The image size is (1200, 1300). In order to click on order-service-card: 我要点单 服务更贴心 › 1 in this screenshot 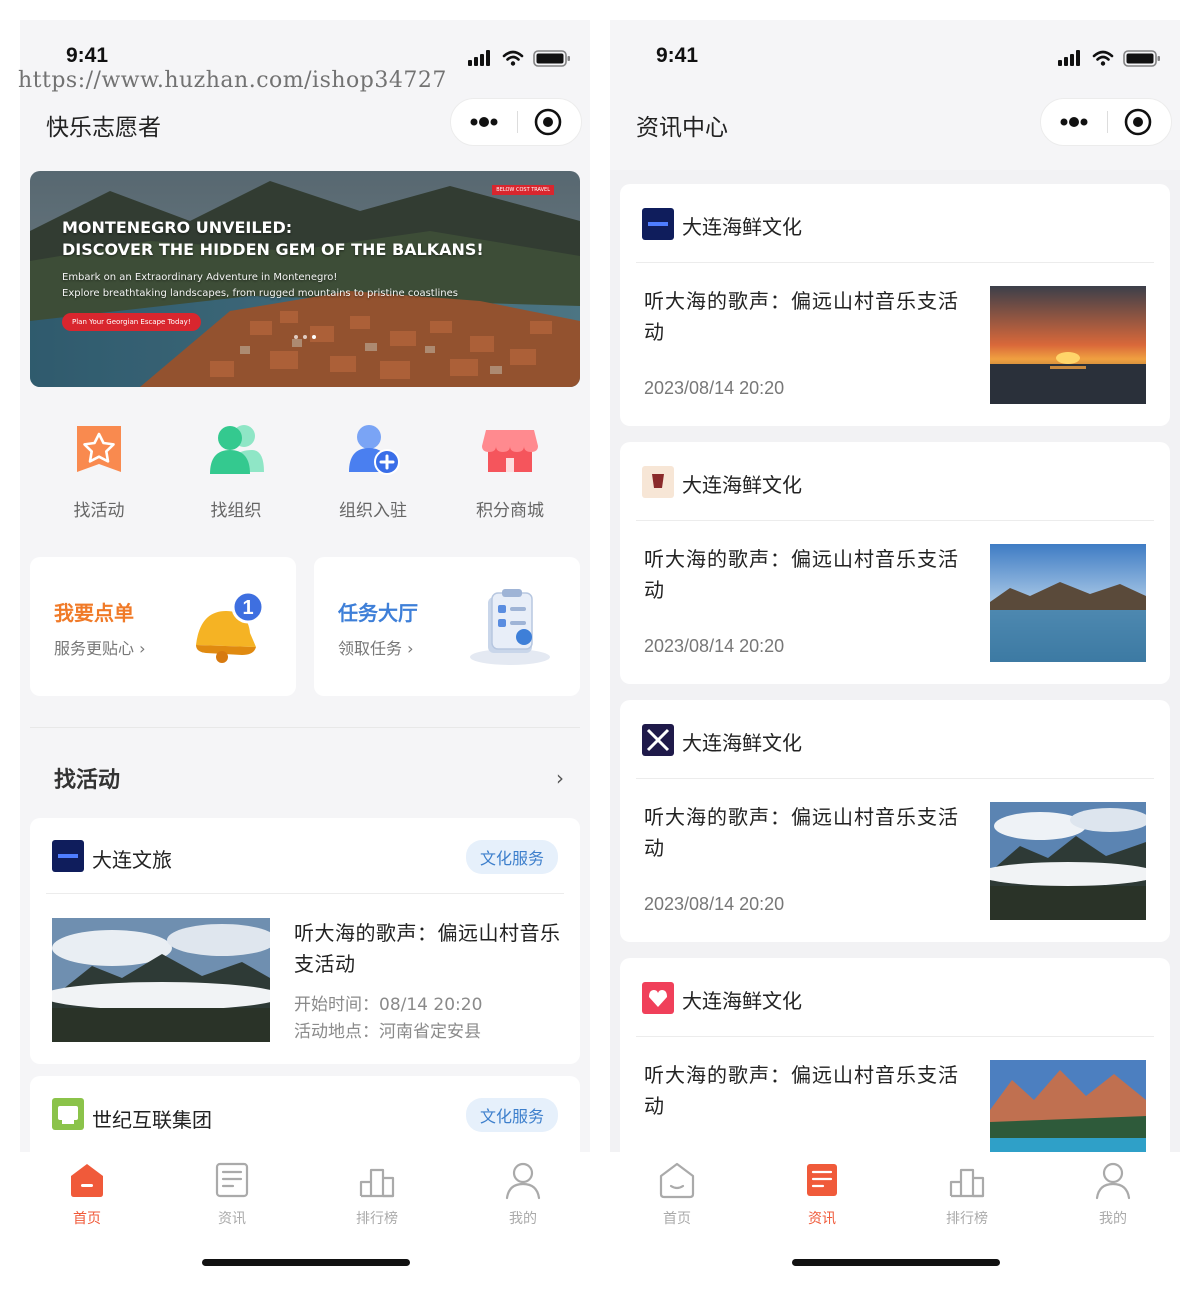, I will do `click(163, 626)`.